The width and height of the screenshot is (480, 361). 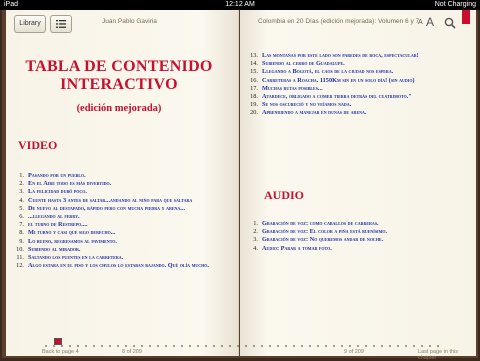 I want to click on toc-entry-link: Audio: Parar a tomar foto., so click(x=360, y=248).